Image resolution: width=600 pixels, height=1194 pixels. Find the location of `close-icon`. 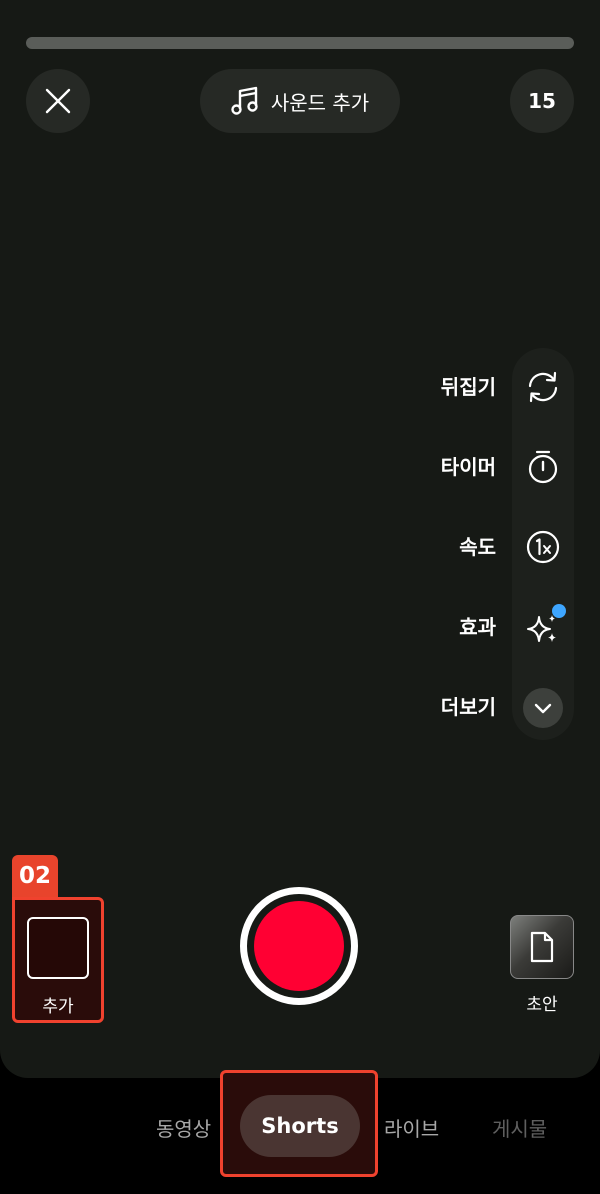

close-icon is located at coordinates (58, 101).